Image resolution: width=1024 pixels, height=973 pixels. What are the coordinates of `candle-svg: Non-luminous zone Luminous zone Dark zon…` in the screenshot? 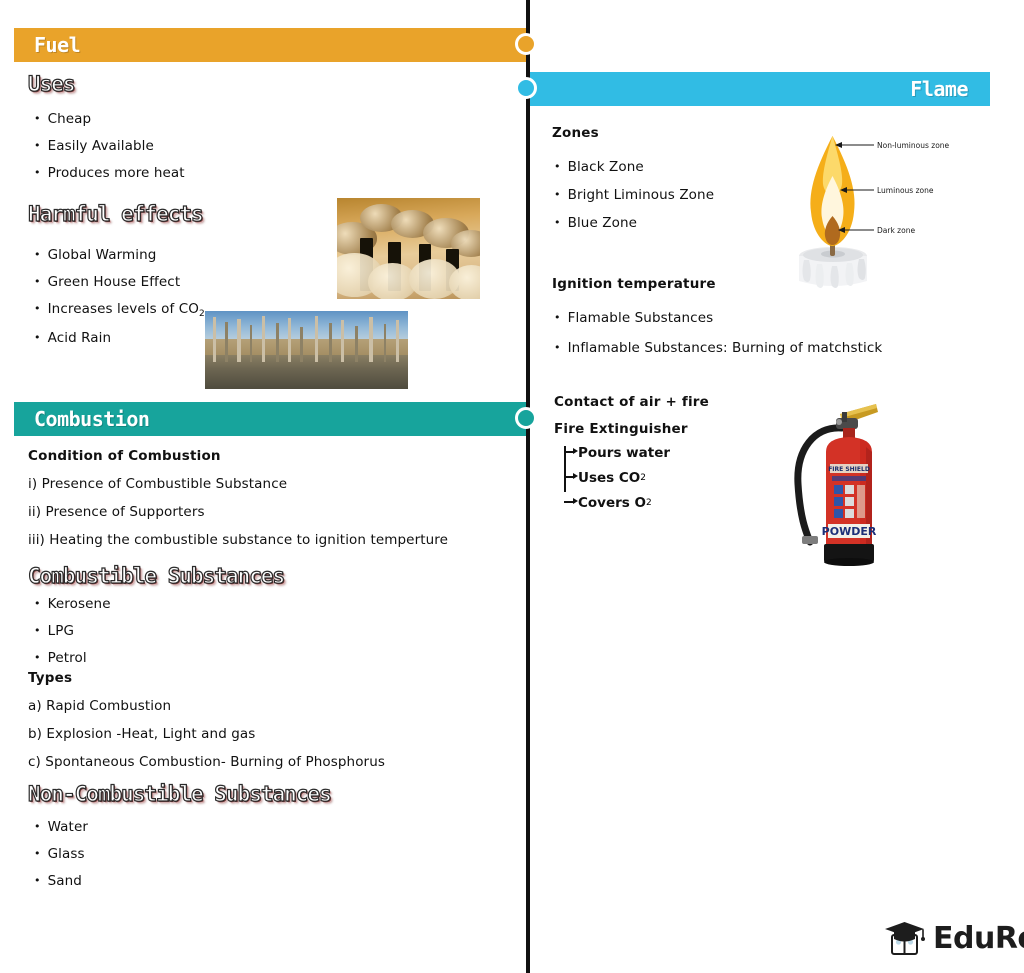 It's located at (874, 212).